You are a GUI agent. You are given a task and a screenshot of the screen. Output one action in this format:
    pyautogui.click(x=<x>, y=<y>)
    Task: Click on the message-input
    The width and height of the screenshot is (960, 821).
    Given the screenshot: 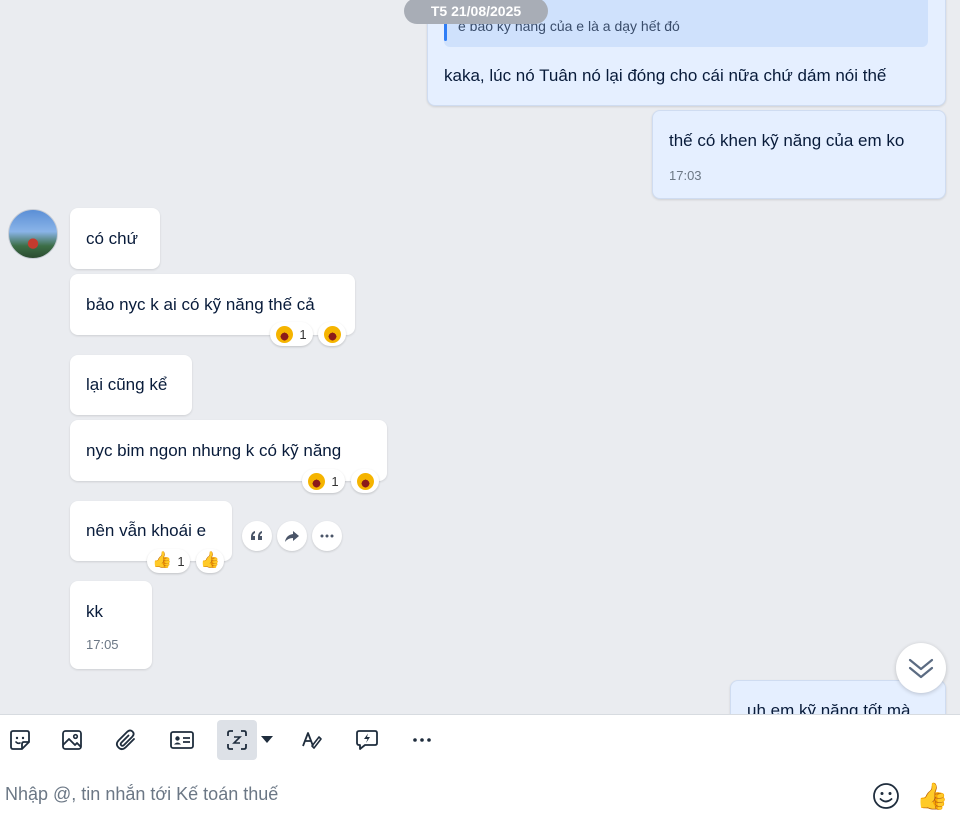 What is the action you would take?
    pyautogui.click(x=423, y=794)
    